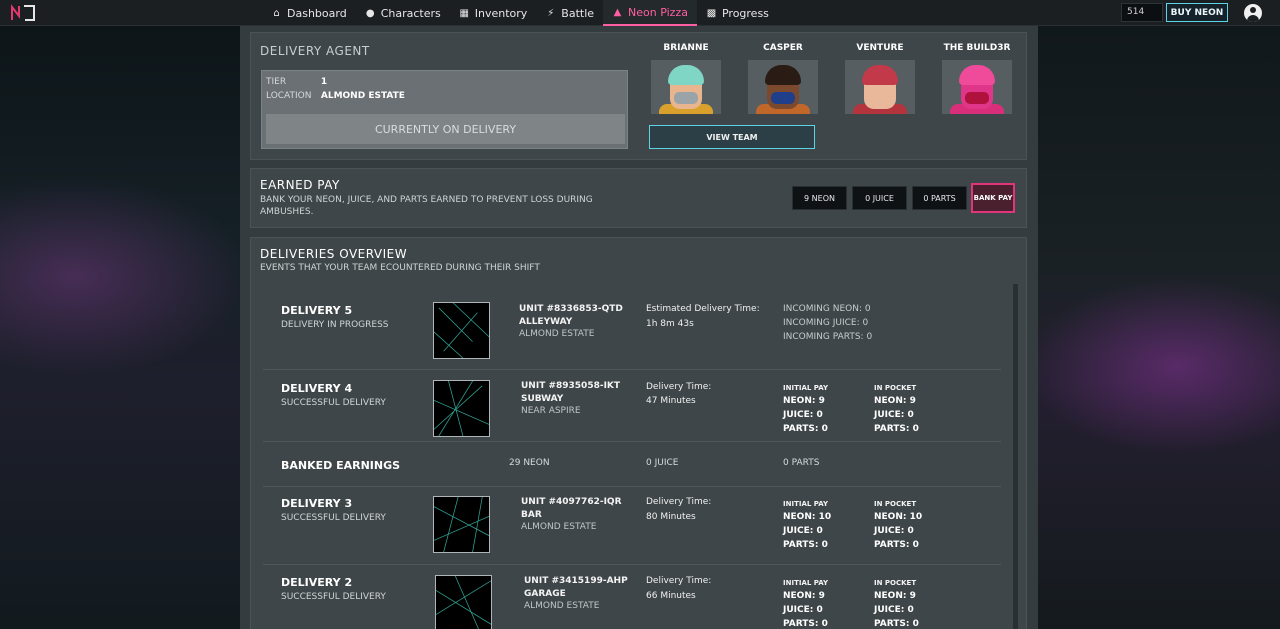 This screenshot has width=1280, height=629. Describe the element at coordinates (370, 13) in the screenshot. I see `user-icon: ●` at that location.